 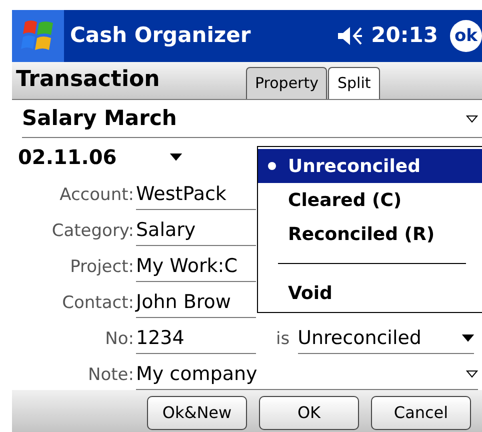 What do you see at coordinates (272, 166) in the screenshot?
I see `bullet-icon` at bounding box center [272, 166].